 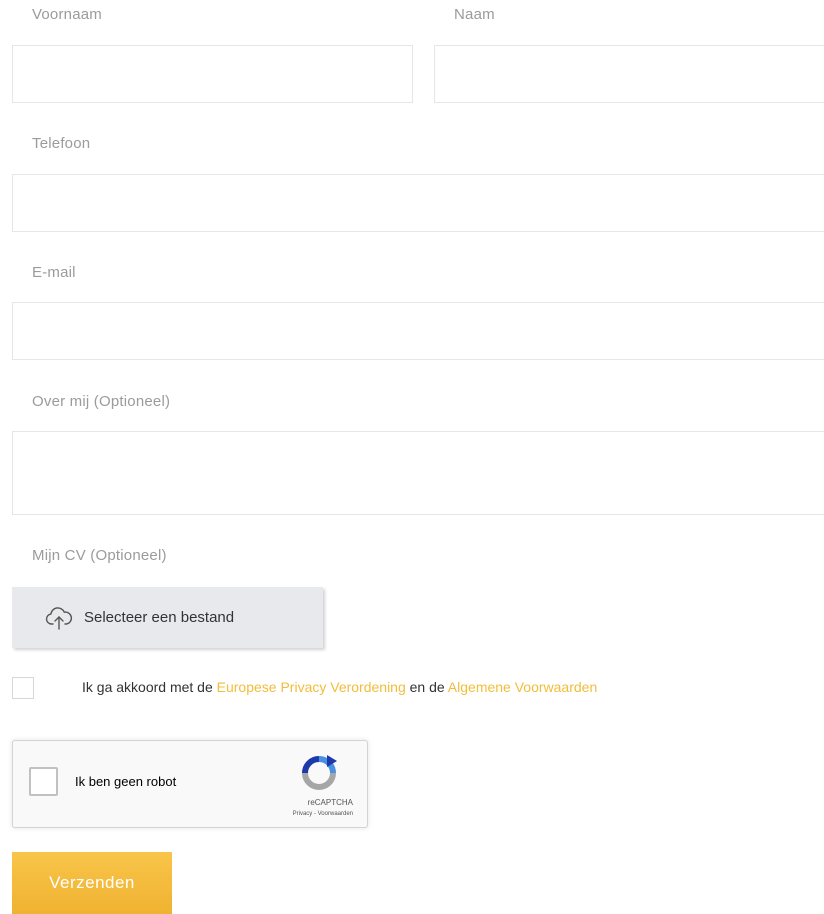 What do you see at coordinates (418, 203) in the screenshot?
I see `phone-input` at bounding box center [418, 203].